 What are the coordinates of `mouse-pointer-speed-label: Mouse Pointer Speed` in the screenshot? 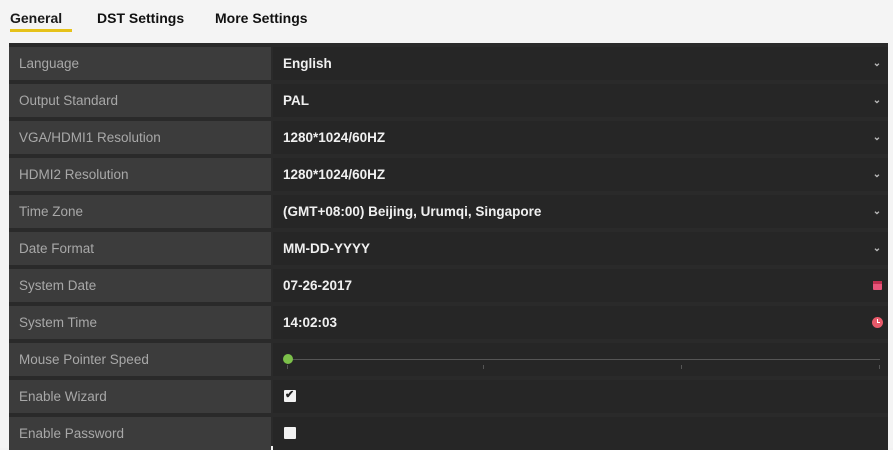 It's located at (140, 359).